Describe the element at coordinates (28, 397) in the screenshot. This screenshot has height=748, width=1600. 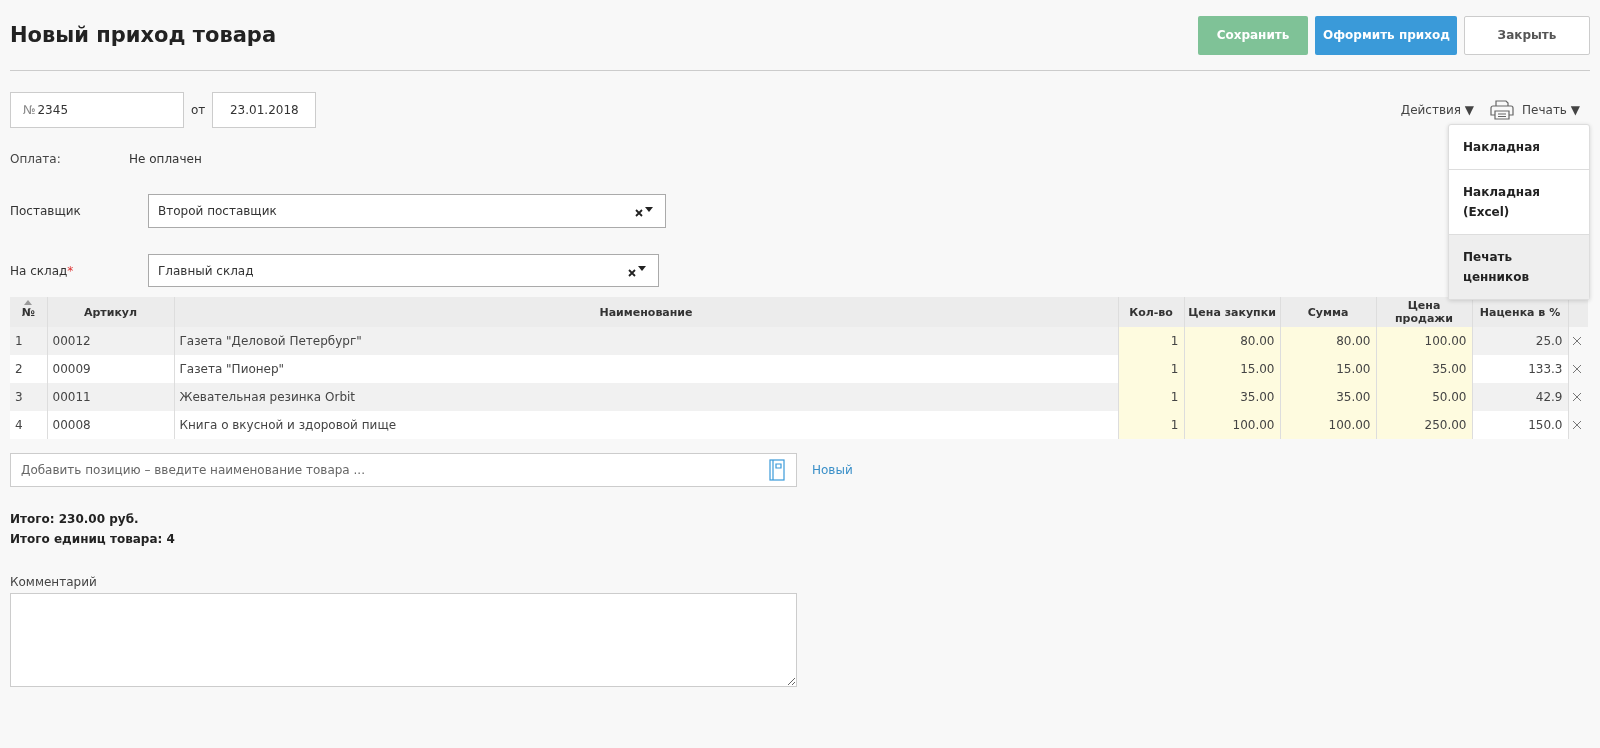
I see `table-cell: 3` at that location.